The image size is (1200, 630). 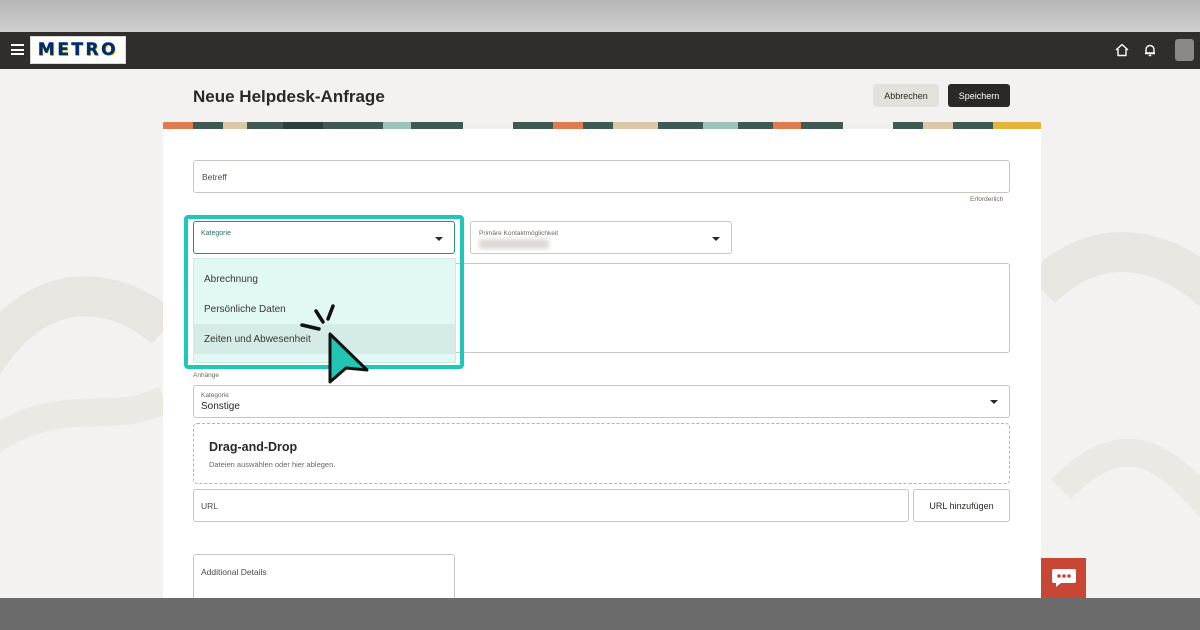 What do you see at coordinates (215, 395) in the screenshot?
I see `attachment-category-label: Kategorie` at bounding box center [215, 395].